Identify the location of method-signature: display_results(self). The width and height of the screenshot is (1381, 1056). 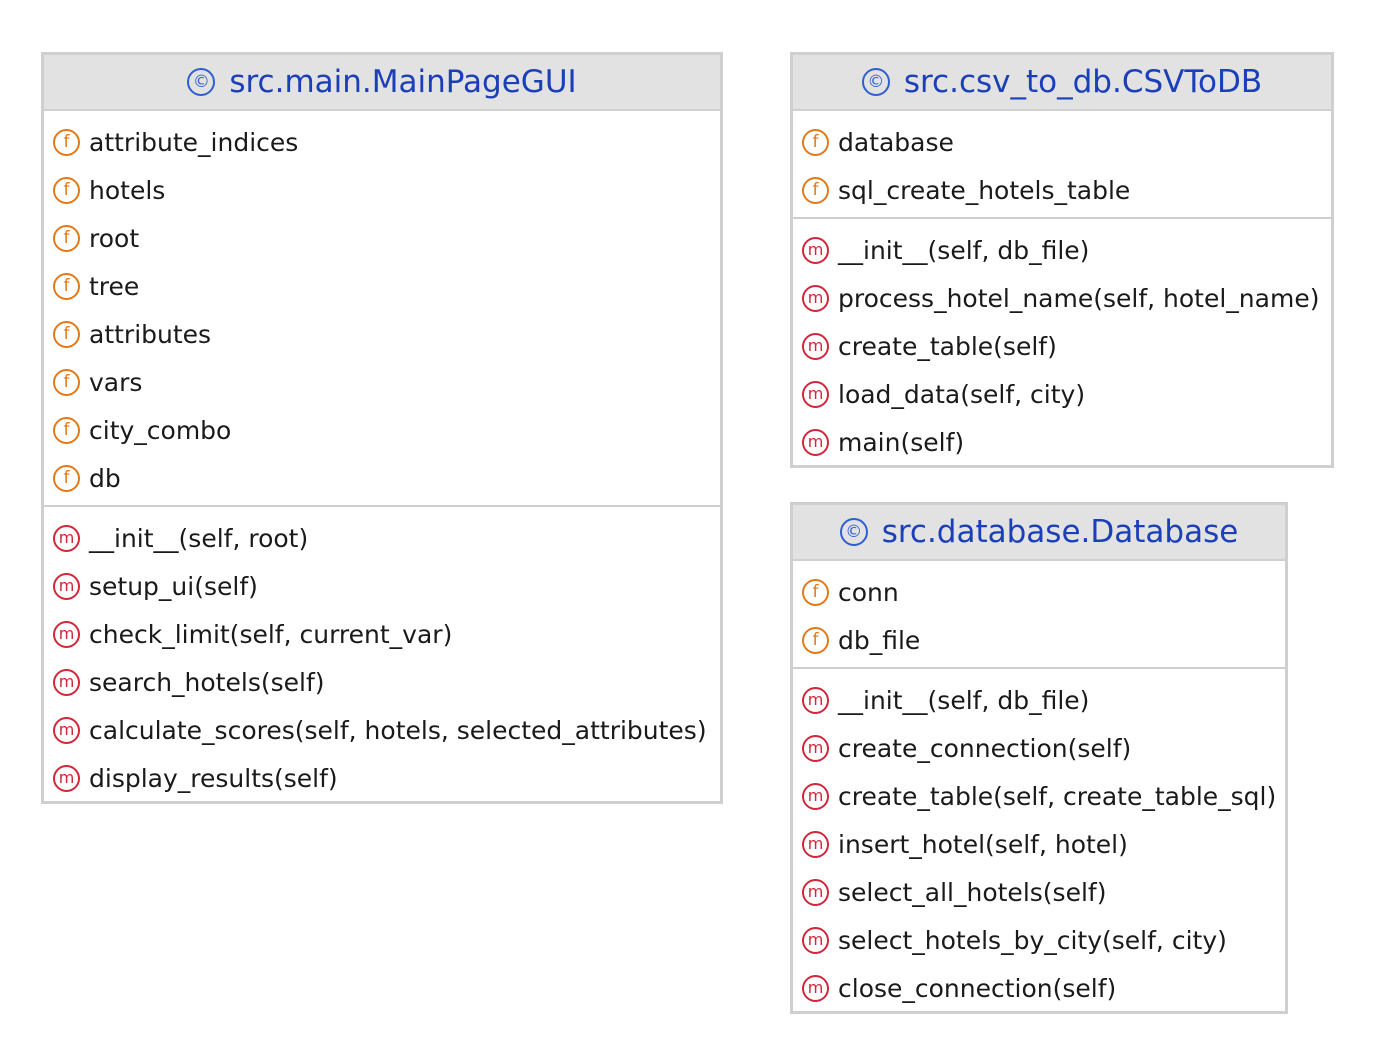
(213, 778).